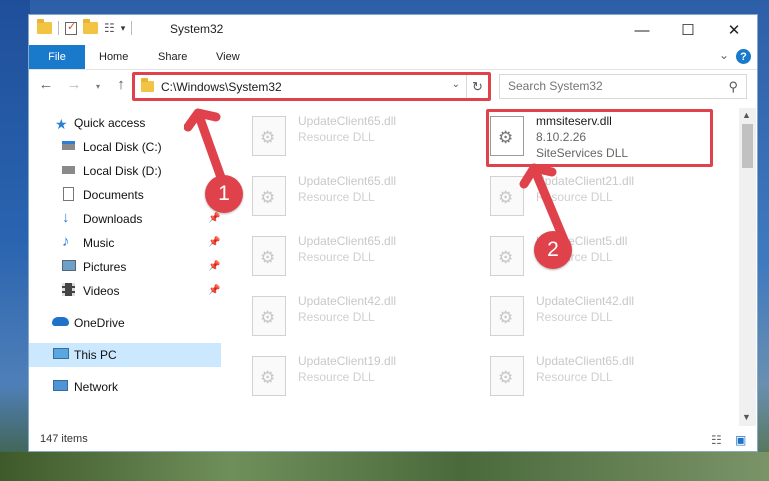 The height and width of the screenshot is (481, 769). What do you see at coordinates (224, 194) in the screenshot?
I see `step-badge-1: 1` at bounding box center [224, 194].